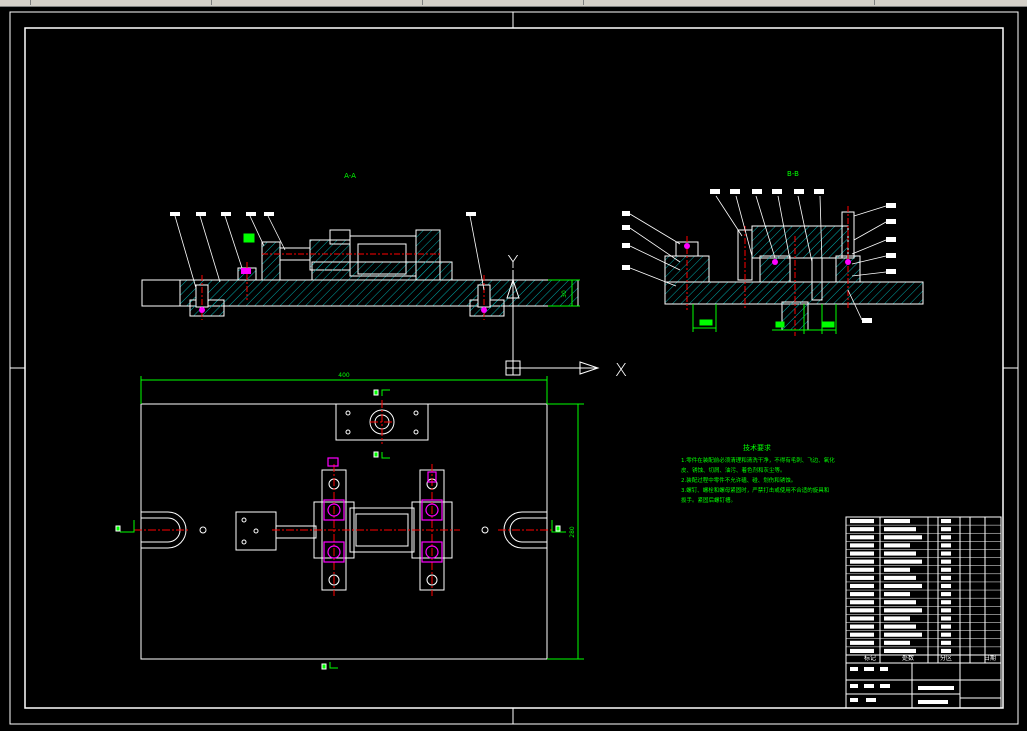 This screenshot has height=731, width=1027. I want to click on tech-note-line: 1.零件在装配前必须清理和清洗干净，不得有毛刺、飞边、氧化, so click(758, 460).